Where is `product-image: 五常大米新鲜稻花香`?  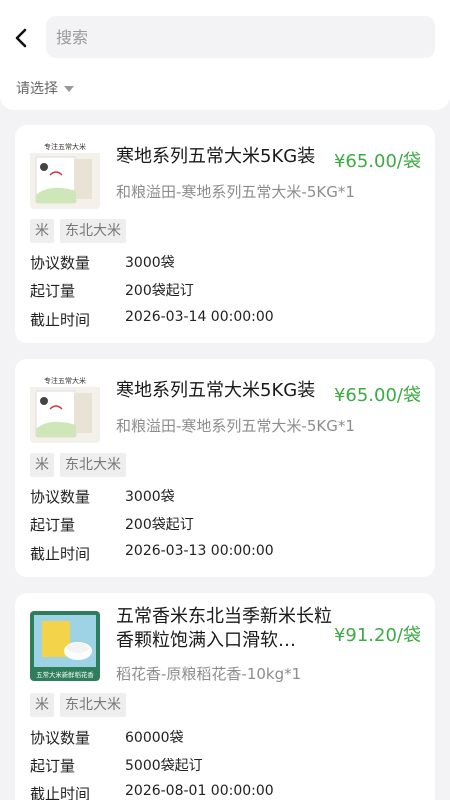
product-image: 五常大米新鲜稻花香 is located at coordinates (65, 646).